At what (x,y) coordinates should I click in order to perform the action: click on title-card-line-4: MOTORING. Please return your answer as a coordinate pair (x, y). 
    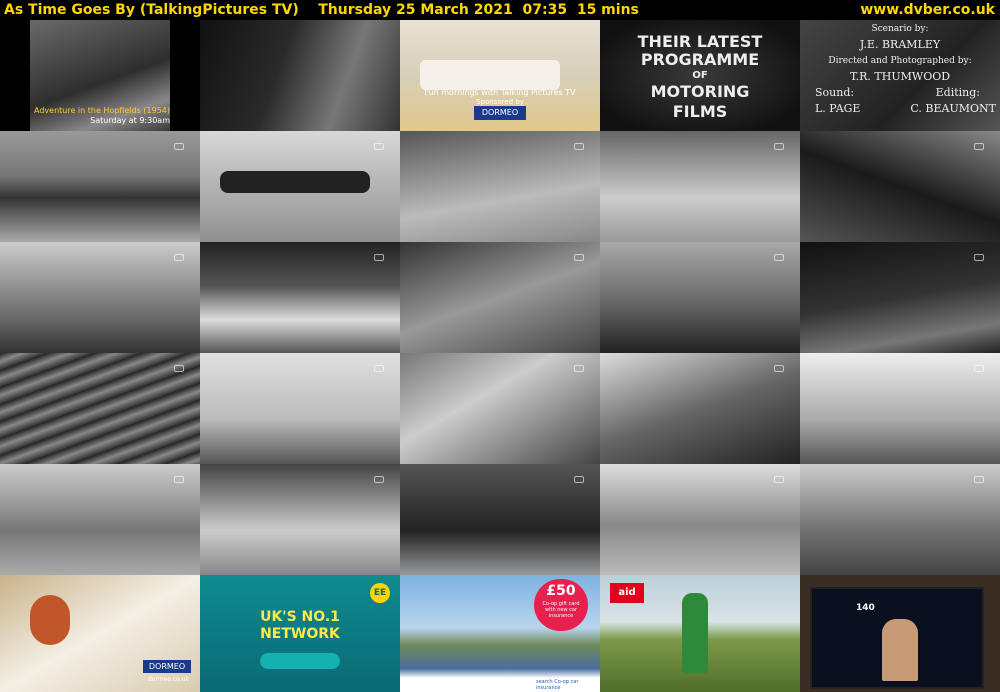
    Looking at the image, I should click on (700, 91).